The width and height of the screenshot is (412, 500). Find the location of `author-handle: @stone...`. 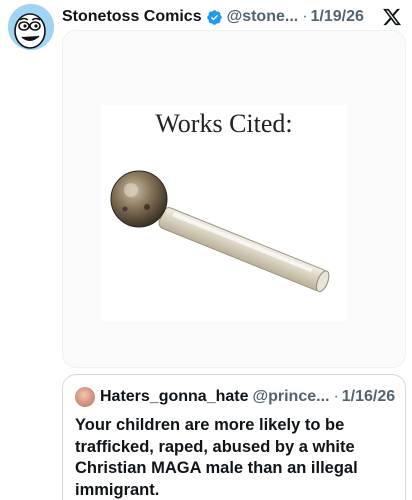

author-handle: @stone... is located at coordinates (263, 17).